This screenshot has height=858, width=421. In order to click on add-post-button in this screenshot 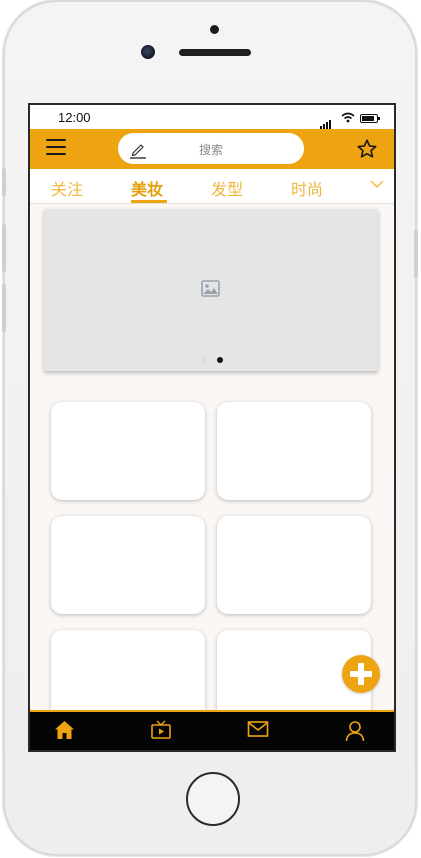, I will do `click(361, 674)`.